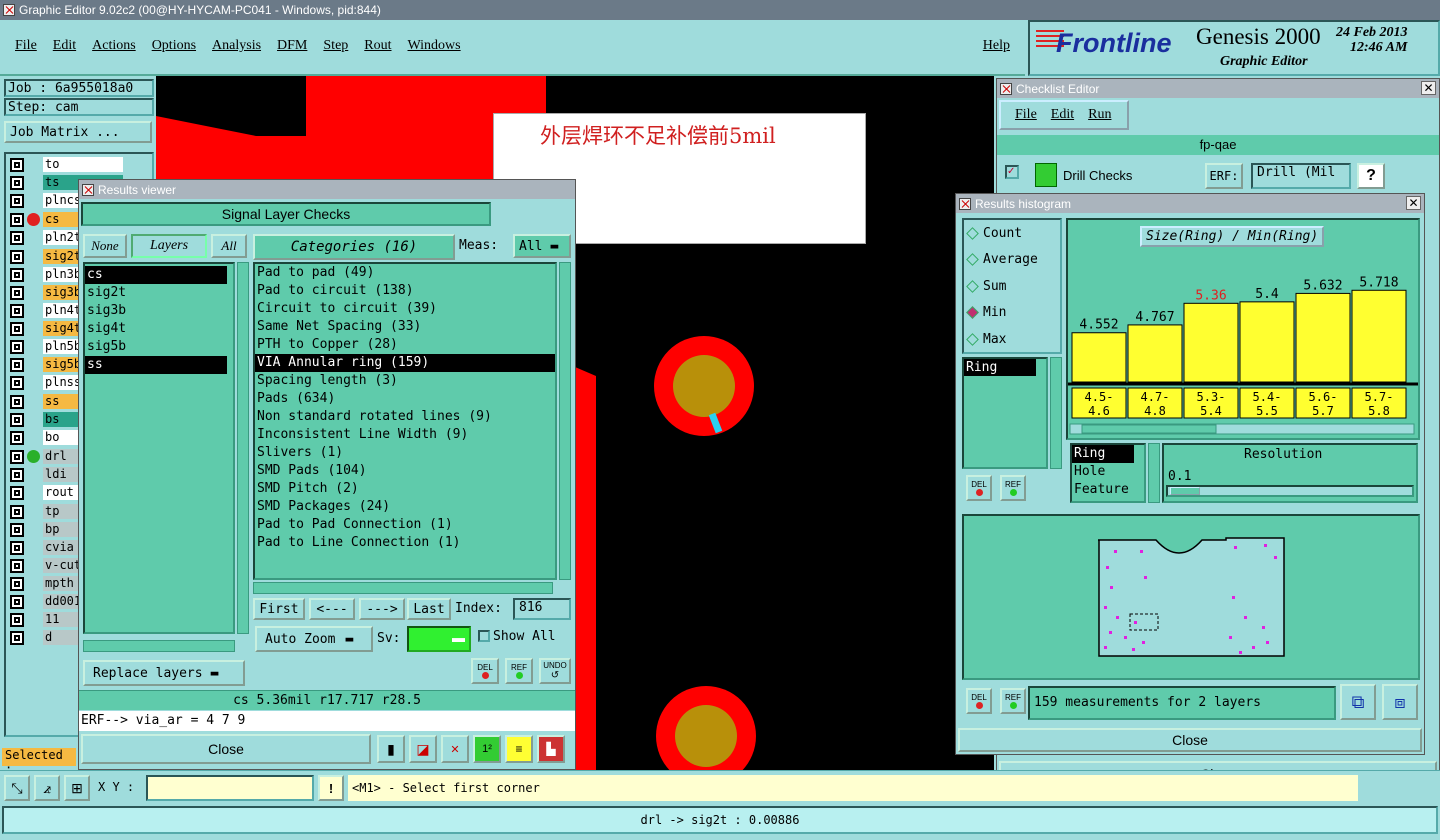 The width and height of the screenshot is (1440, 840). Describe the element at coordinates (565, 421) in the screenshot. I see `category-scrollbar` at that location.